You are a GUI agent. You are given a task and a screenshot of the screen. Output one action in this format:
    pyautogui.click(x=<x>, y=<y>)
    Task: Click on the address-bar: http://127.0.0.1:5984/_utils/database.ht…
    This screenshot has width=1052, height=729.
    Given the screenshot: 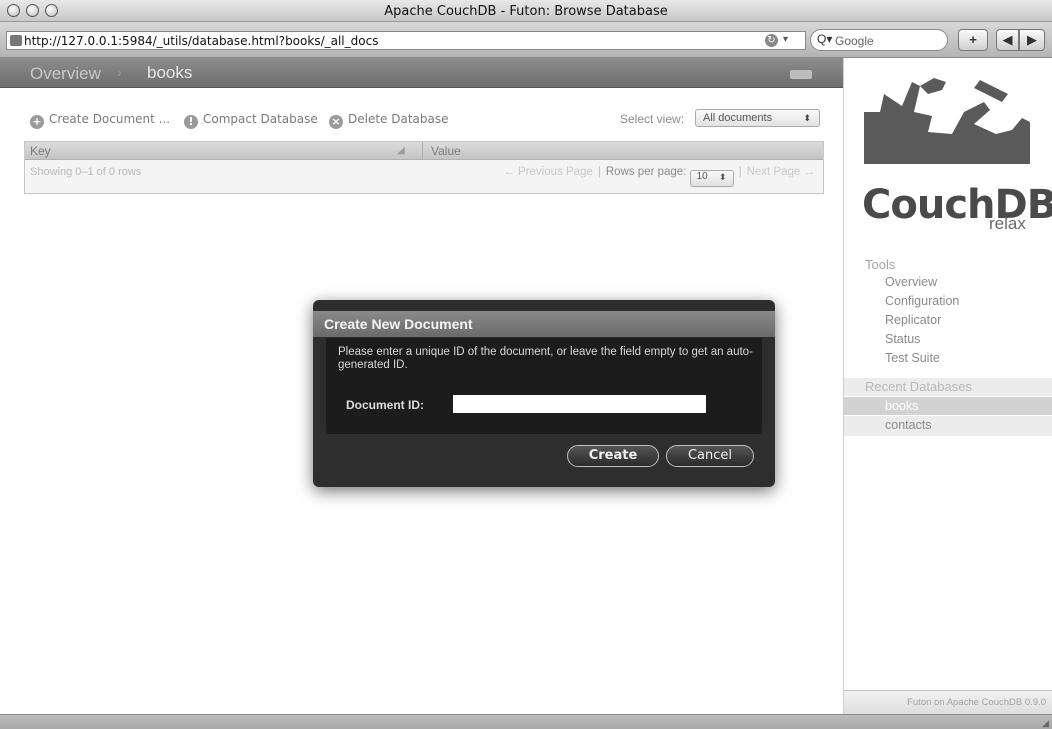 What is the action you would take?
    pyautogui.click(x=406, y=40)
    